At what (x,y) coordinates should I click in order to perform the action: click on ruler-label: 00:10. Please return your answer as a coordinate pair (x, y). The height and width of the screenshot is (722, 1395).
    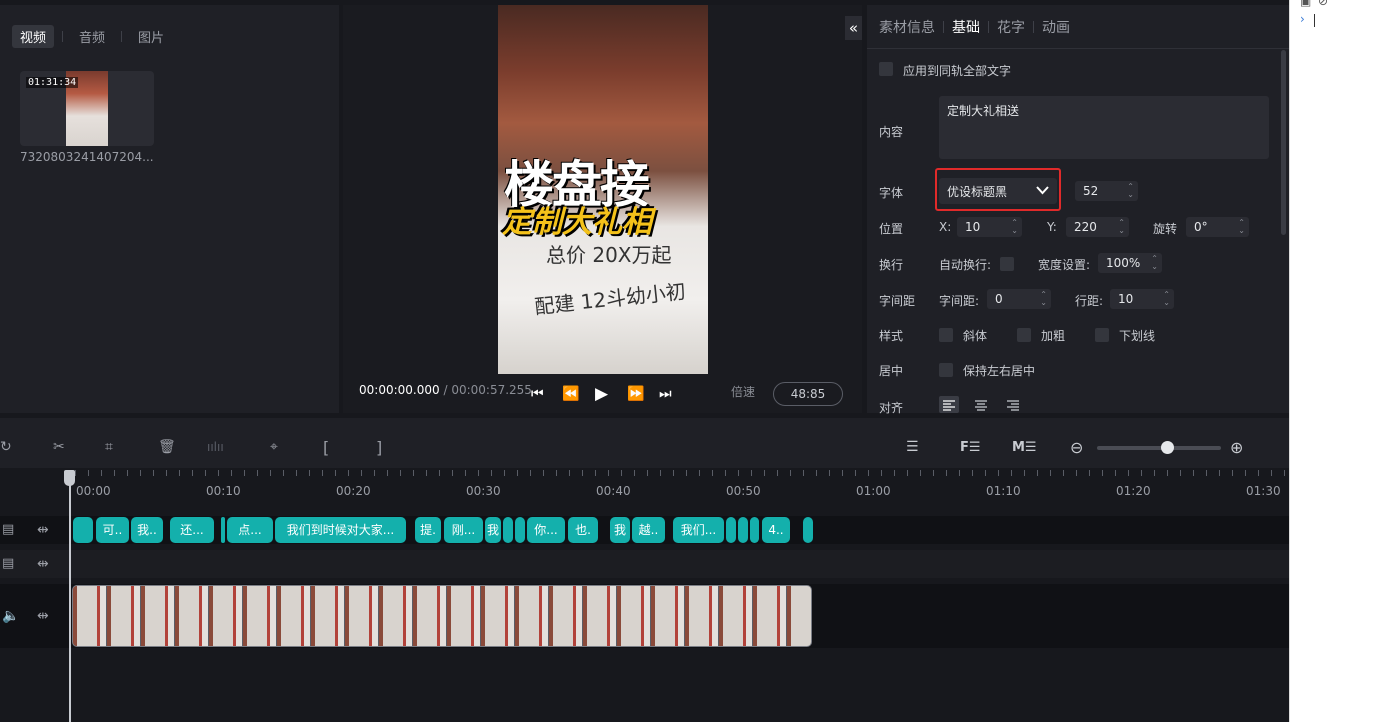
    Looking at the image, I should click on (223, 491).